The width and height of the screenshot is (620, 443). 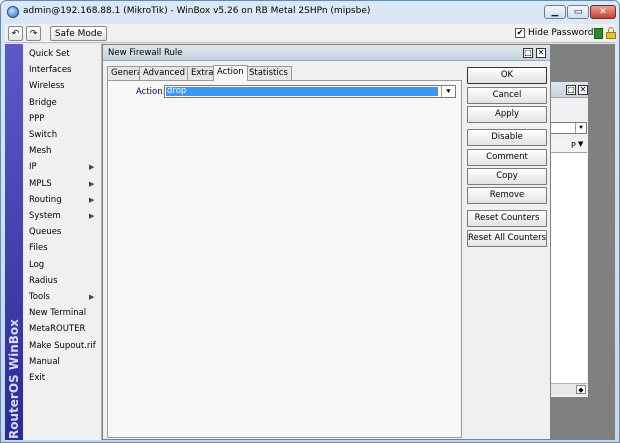 I want to click on reset-all-counters-button: Reset All Counters, so click(x=507, y=238).